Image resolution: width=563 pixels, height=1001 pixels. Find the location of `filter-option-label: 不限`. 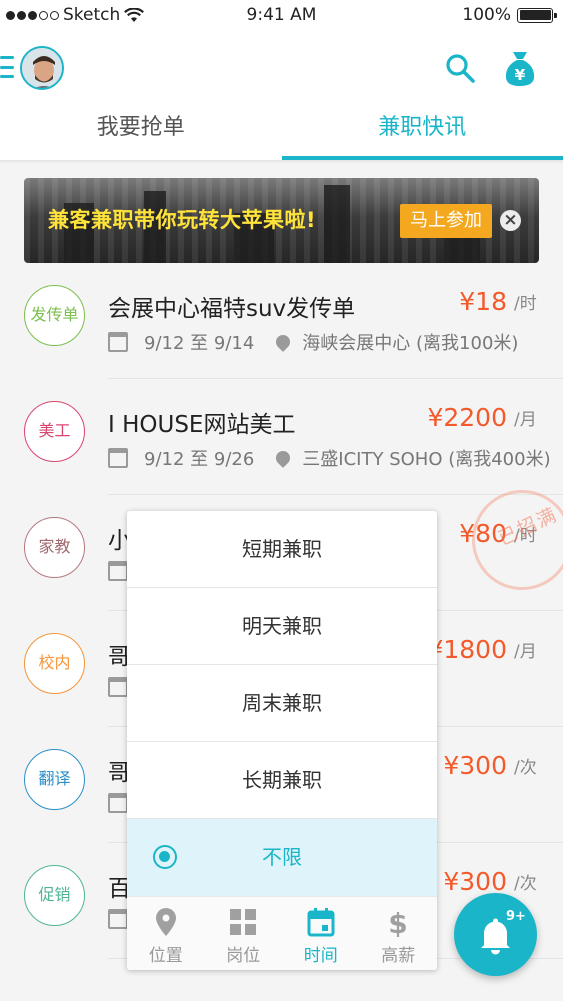

filter-option-label: 不限 is located at coordinates (282, 857).